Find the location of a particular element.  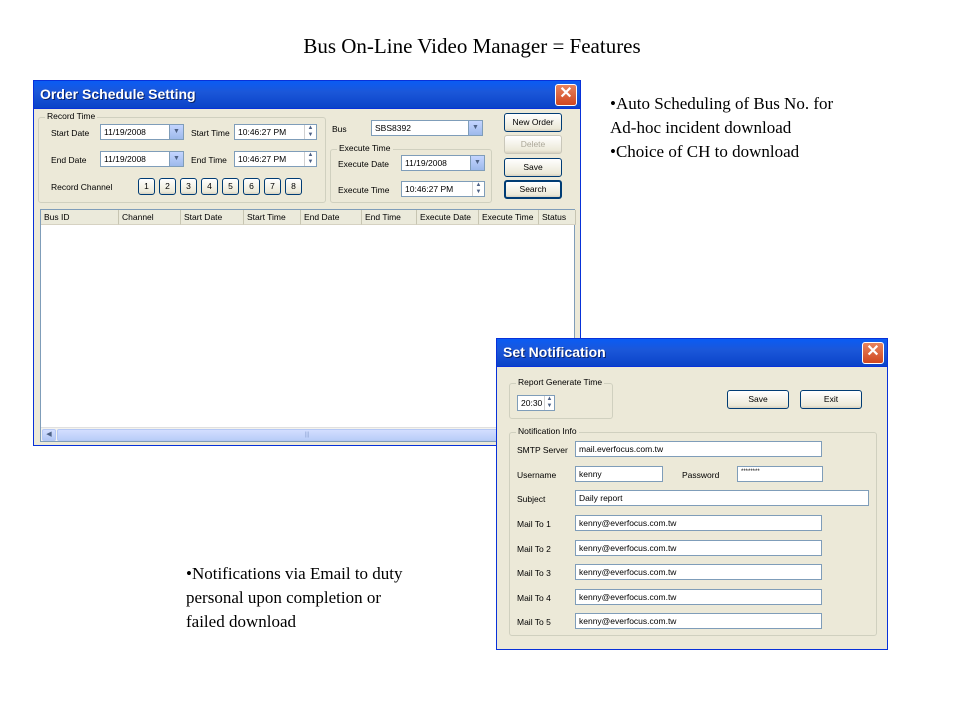

new-order-button: New Order is located at coordinates (533, 122).